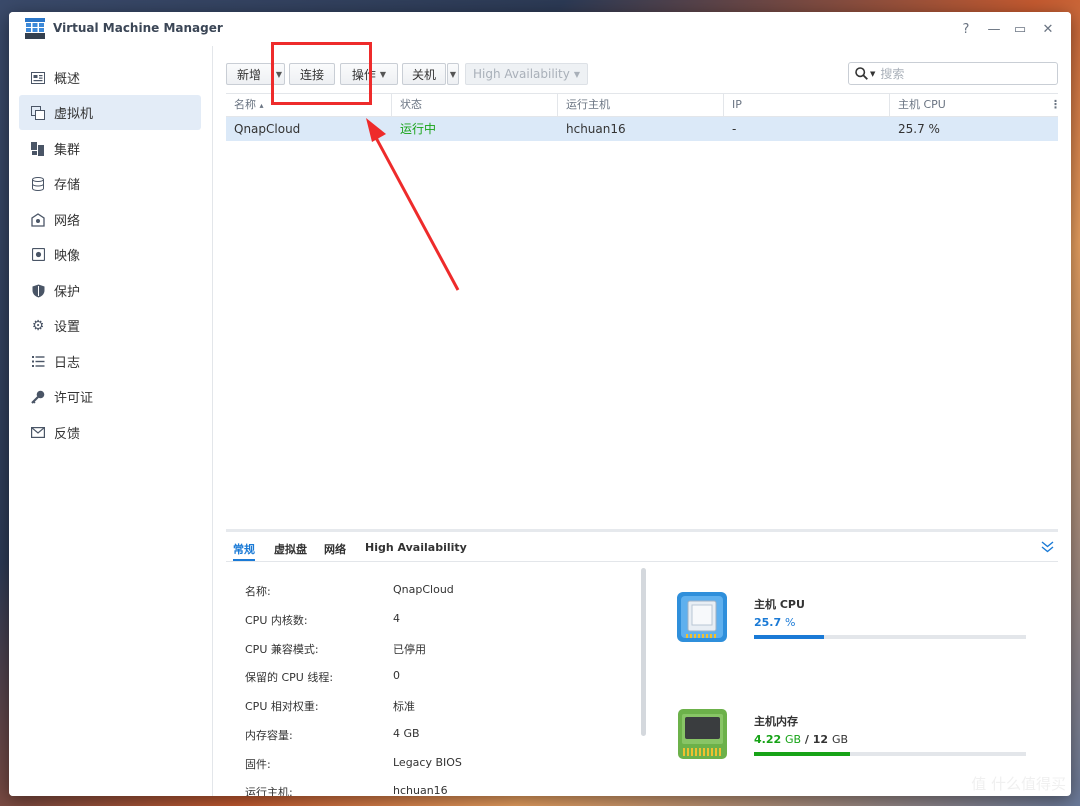 This screenshot has width=1080, height=806. What do you see at coordinates (890, 754) in the screenshot?
I see `memory-usage-bar` at bounding box center [890, 754].